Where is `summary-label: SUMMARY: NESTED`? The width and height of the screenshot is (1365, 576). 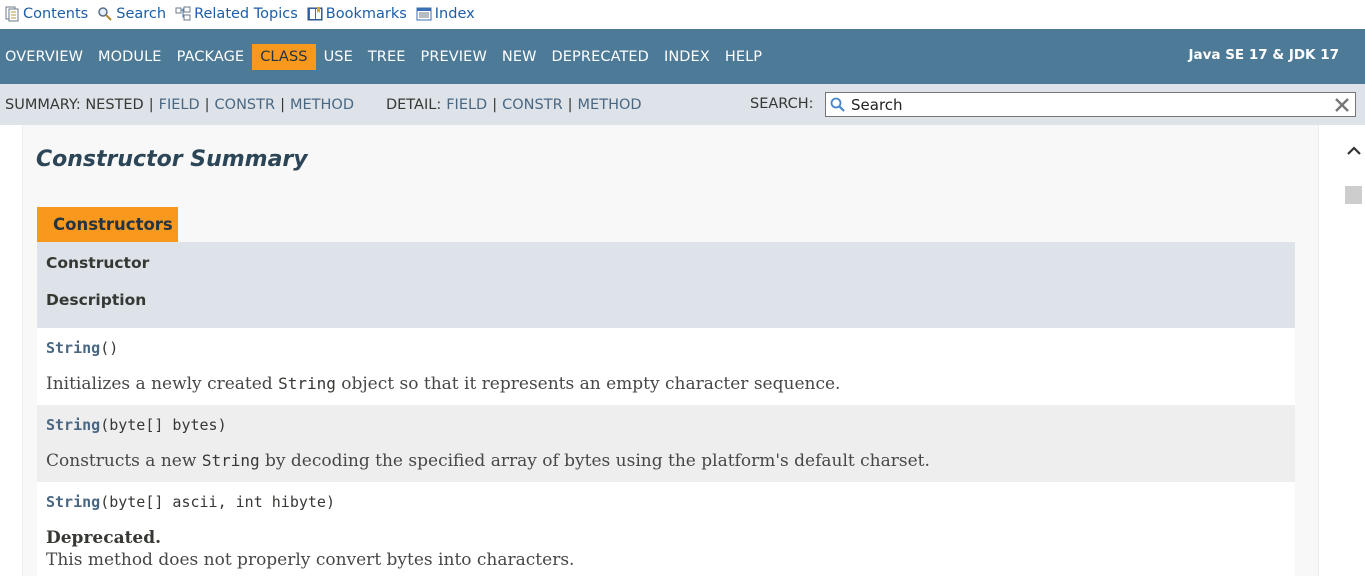 summary-label: SUMMARY: NESTED is located at coordinates (74, 104).